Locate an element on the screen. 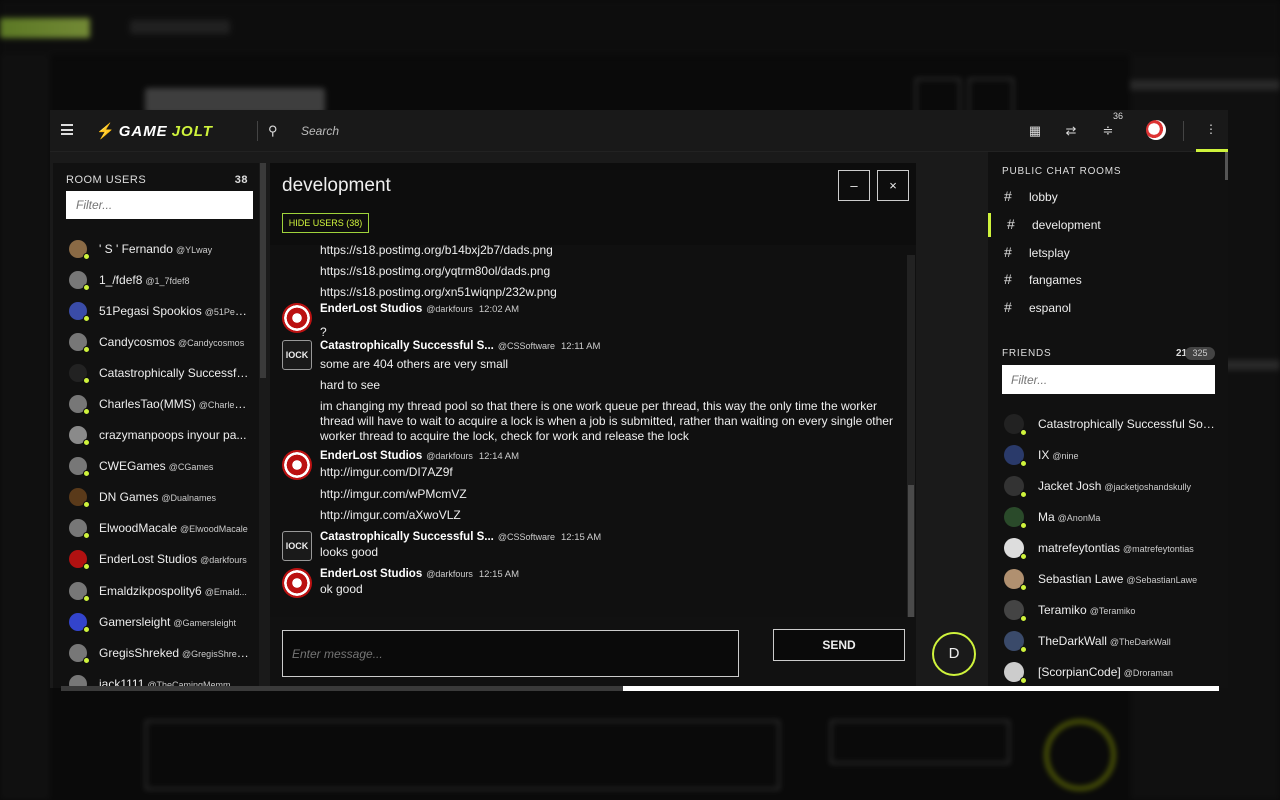 The width and height of the screenshot is (1280, 800). room-user-item: GregisShreked @GregisShreked is located at coordinates (156, 652).